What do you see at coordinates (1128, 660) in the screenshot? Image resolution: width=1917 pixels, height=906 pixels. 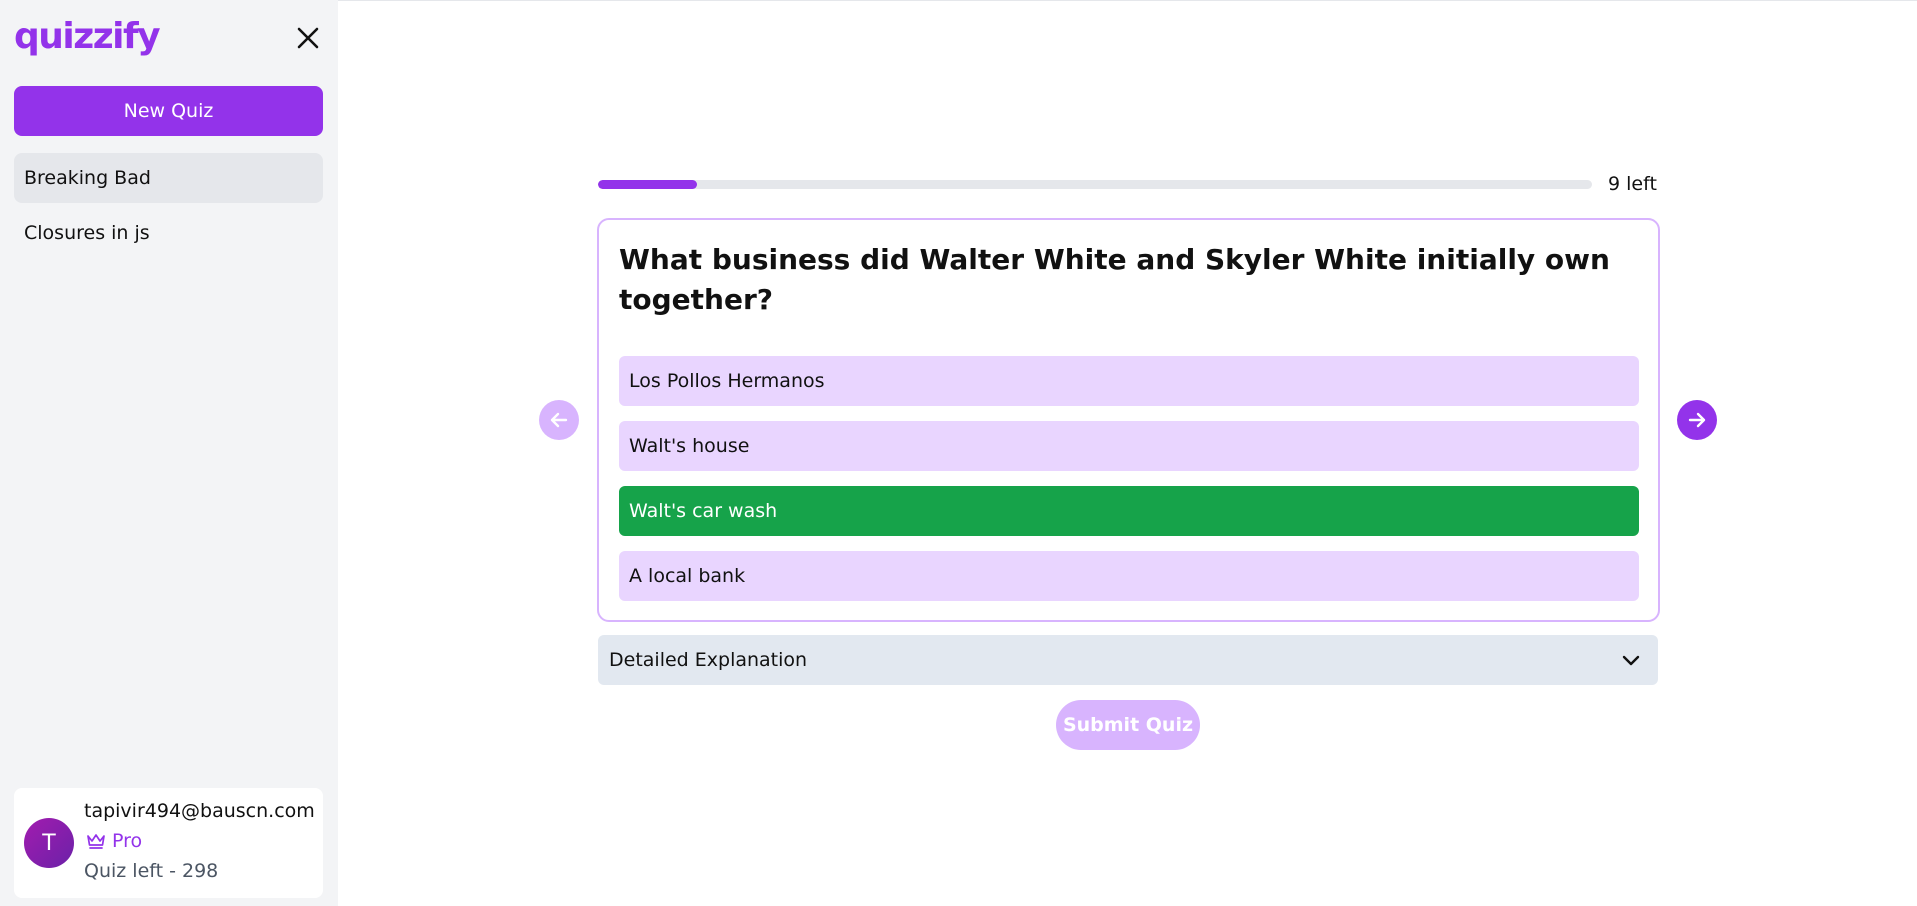 I see `detailed-explanation-toggle: Detailed Explanation` at bounding box center [1128, 660].